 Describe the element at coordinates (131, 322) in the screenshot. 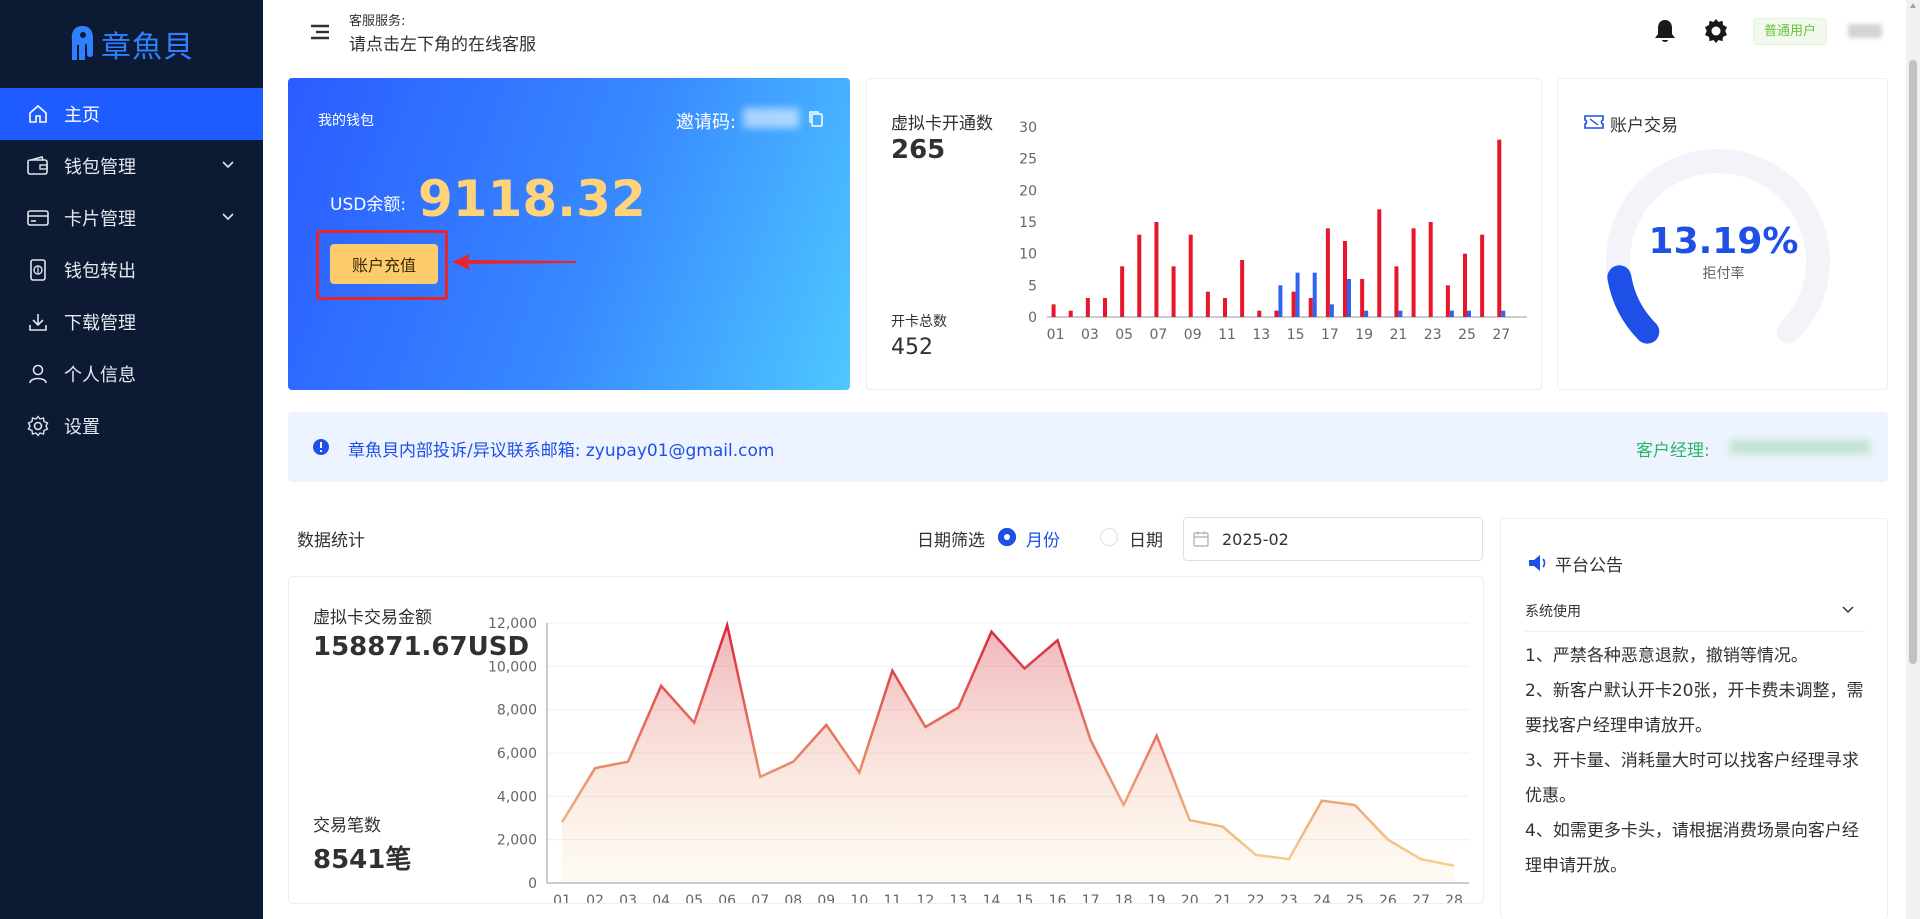

I see `sidebar-item-downloads: 下载管理` at that location.